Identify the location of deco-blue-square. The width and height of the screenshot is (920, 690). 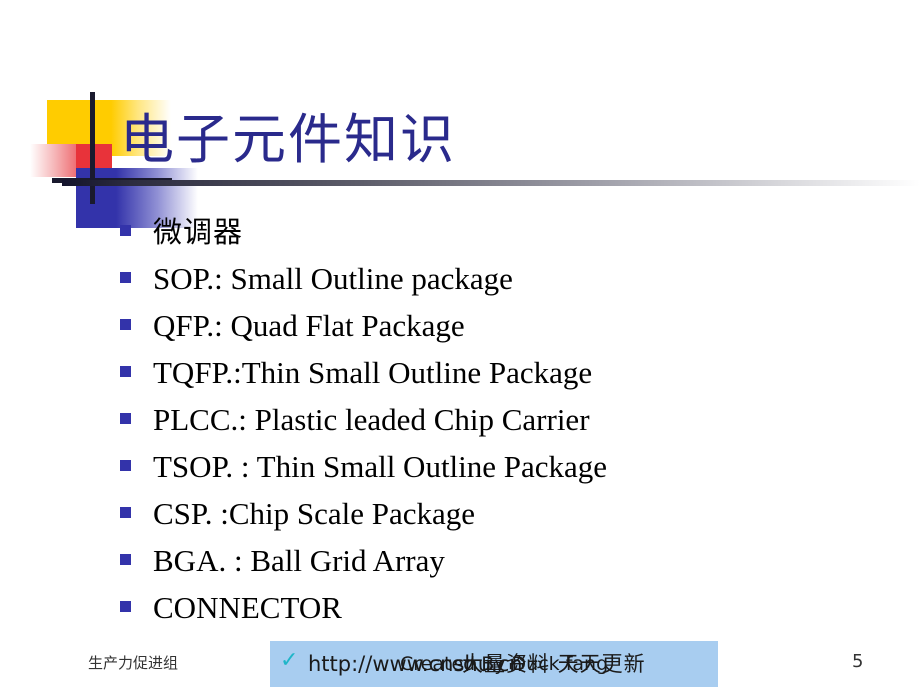
(96, 198).